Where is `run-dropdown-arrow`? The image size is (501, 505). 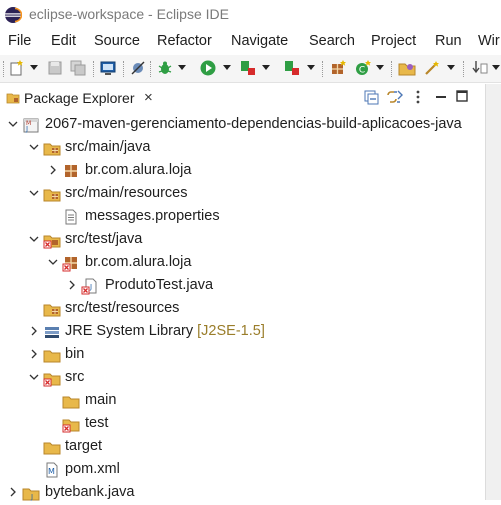
run-dropdown-arrow is located at coordinates (227, 67).